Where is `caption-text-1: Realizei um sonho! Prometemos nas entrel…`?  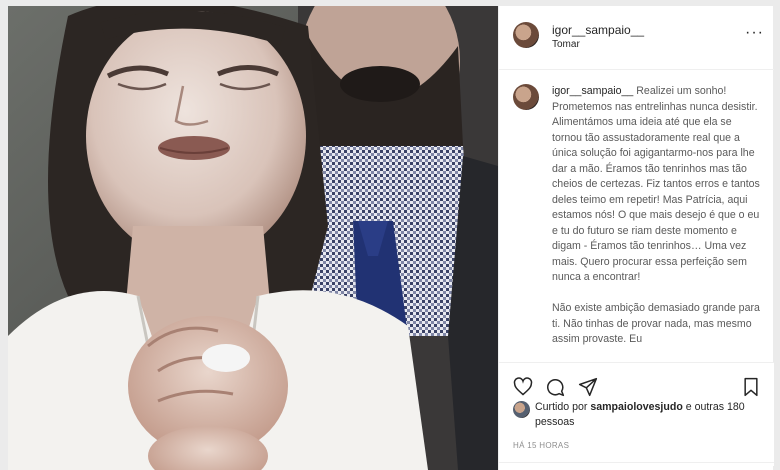
caption-text-1: Realizei um sonho! Prometemos nas entrel… is located at coordinates (656, 184).